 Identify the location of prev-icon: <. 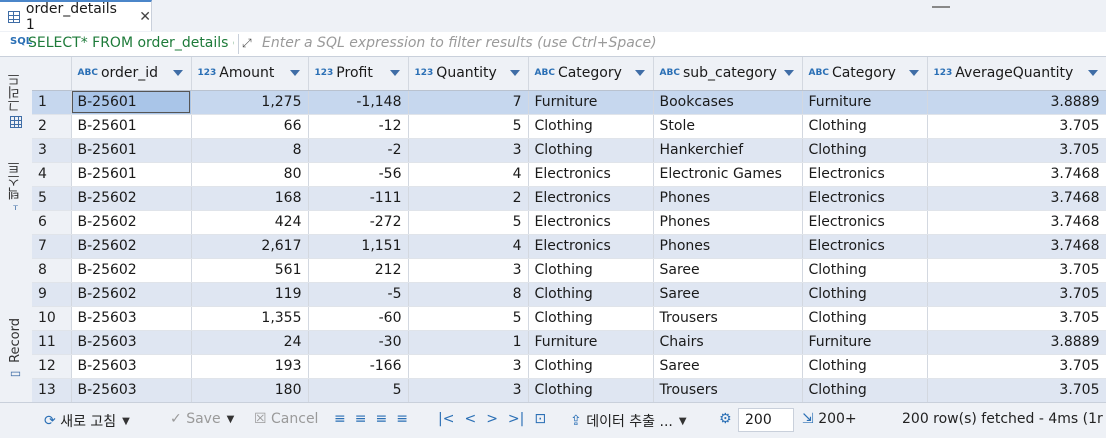
(470, 419).